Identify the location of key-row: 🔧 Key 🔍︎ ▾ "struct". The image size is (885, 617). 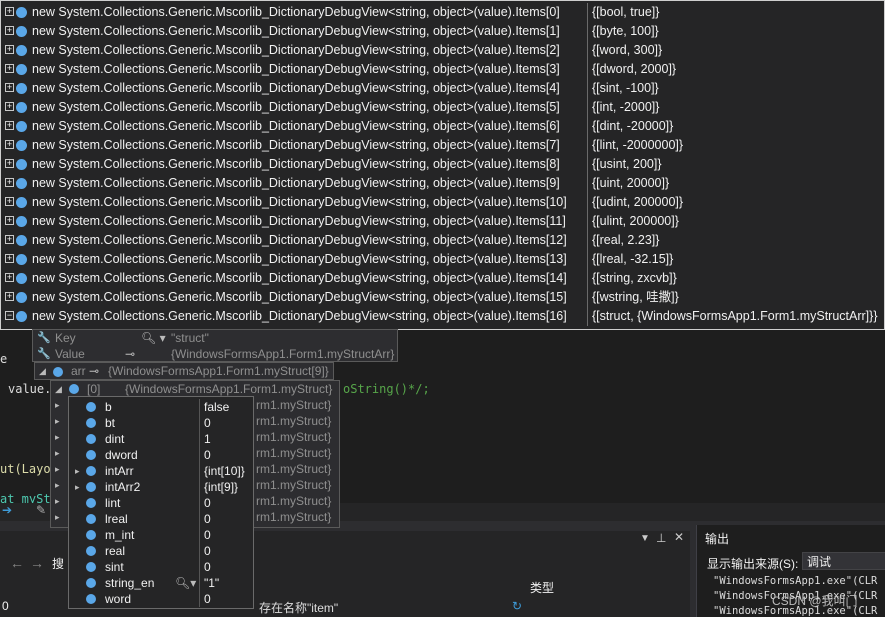
(215, 338).